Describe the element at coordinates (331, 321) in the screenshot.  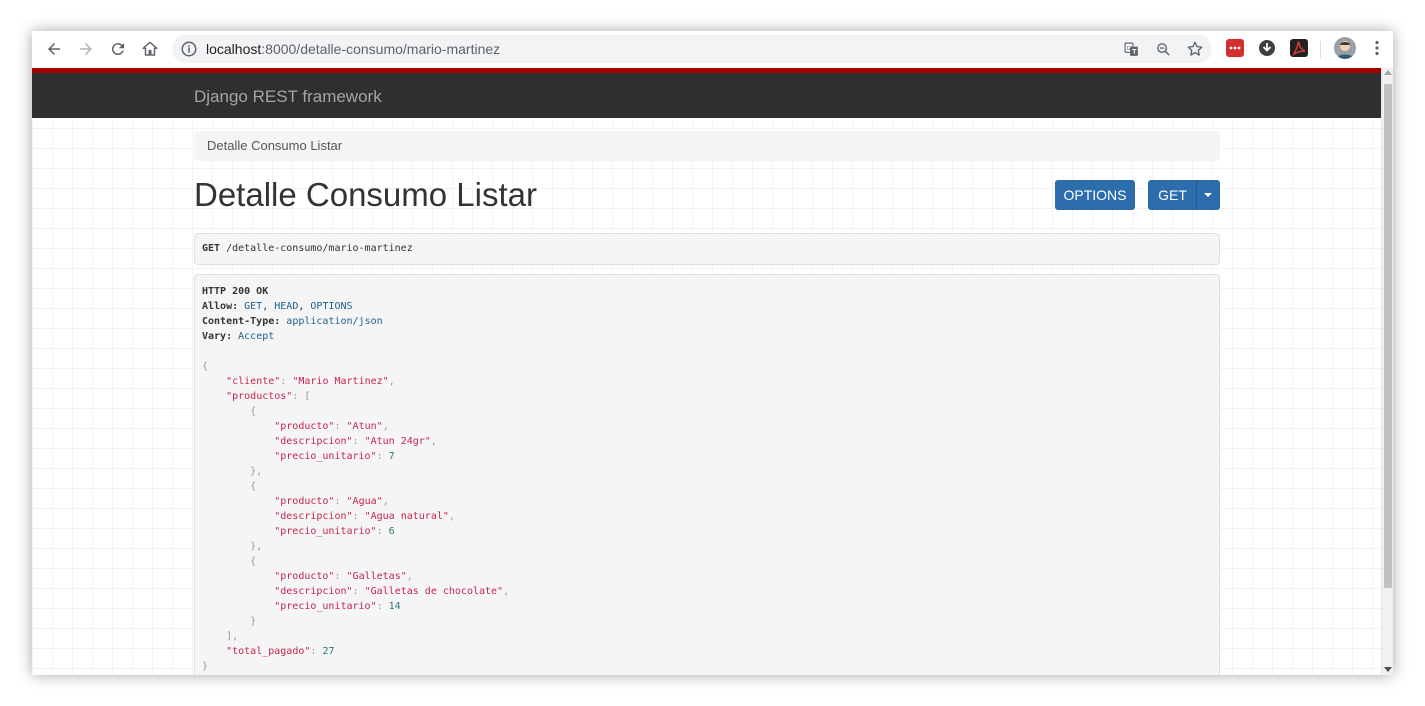
I see `content-type-value: application/json` at that location.